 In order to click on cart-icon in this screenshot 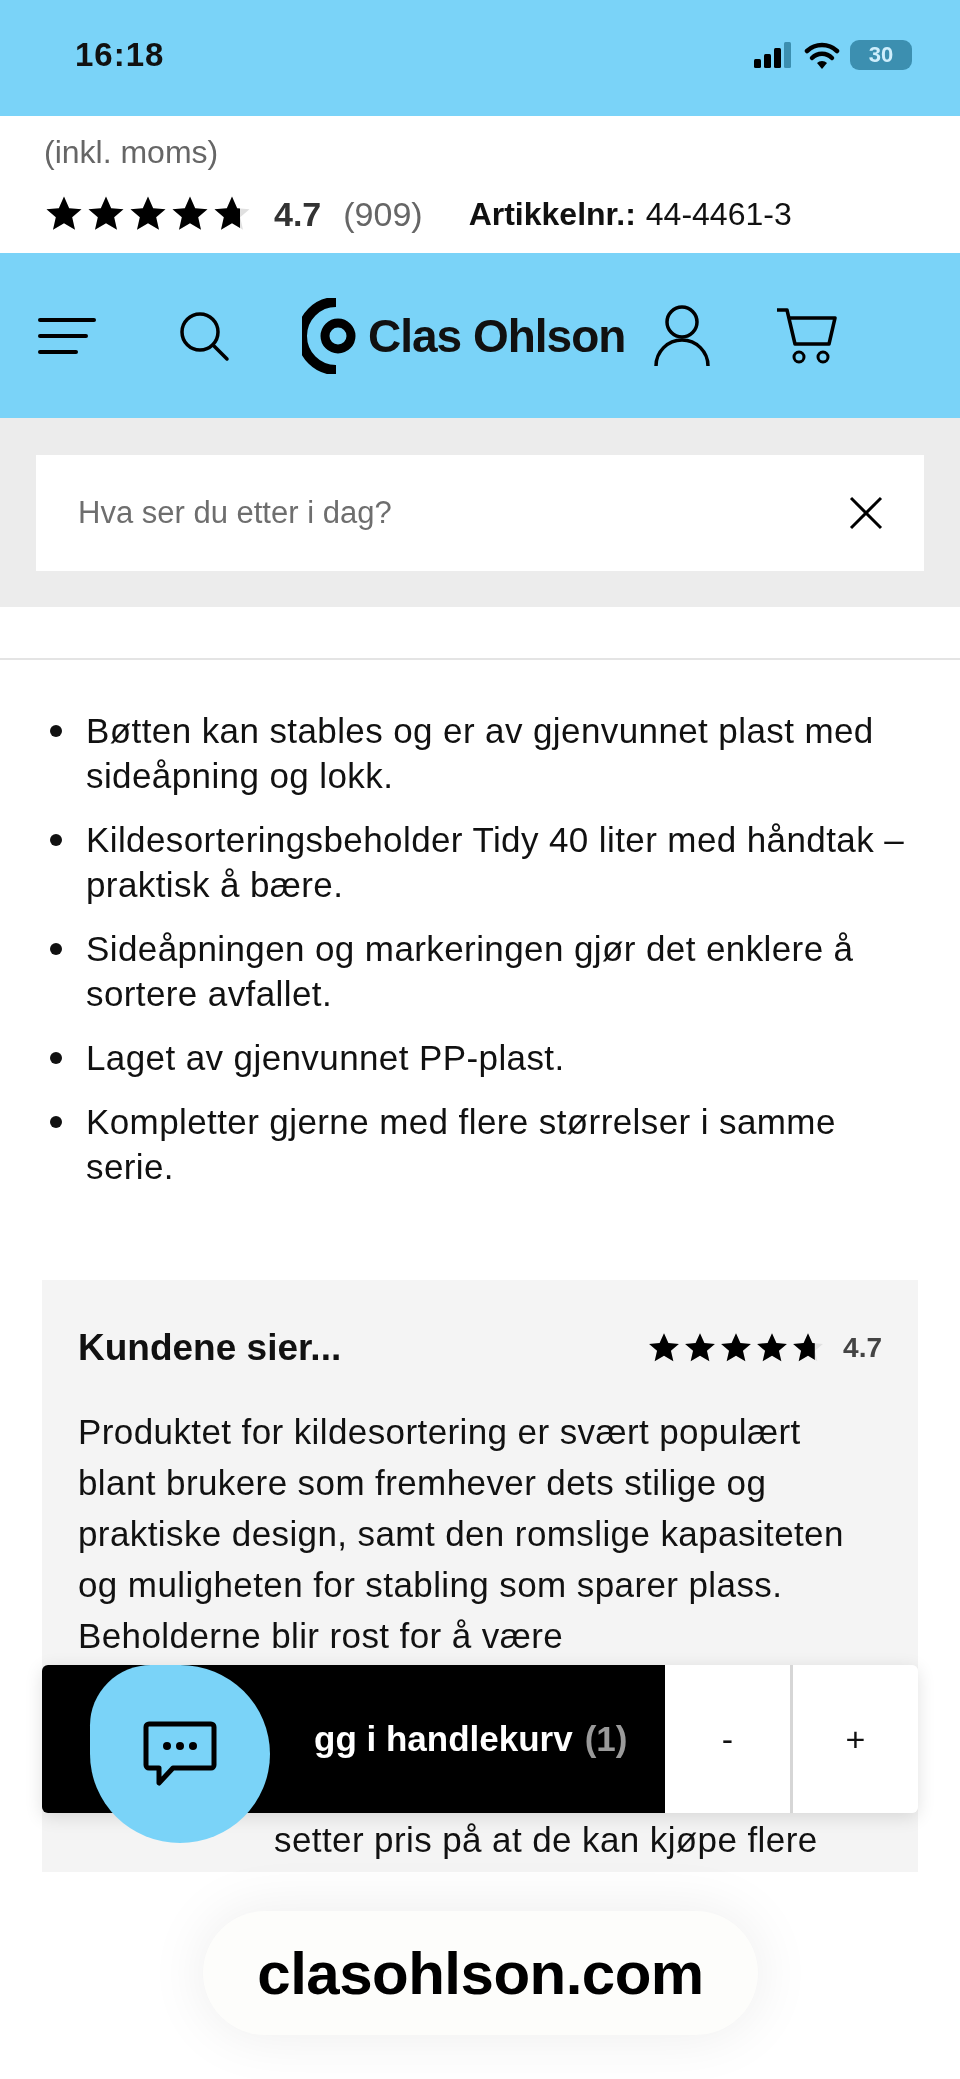, I will do `click(806, 335)`.